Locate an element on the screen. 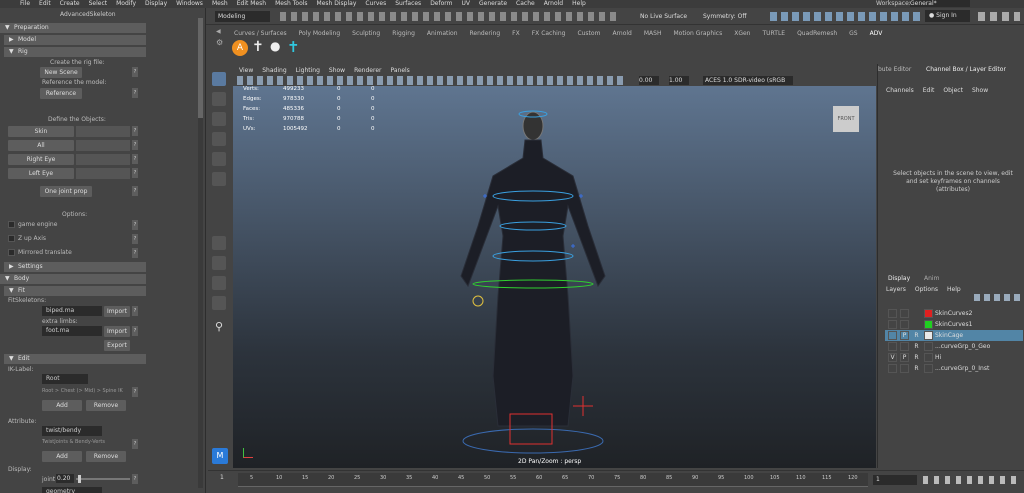  layer-row: SkinCurves2 is located at coordinates (954, 313).